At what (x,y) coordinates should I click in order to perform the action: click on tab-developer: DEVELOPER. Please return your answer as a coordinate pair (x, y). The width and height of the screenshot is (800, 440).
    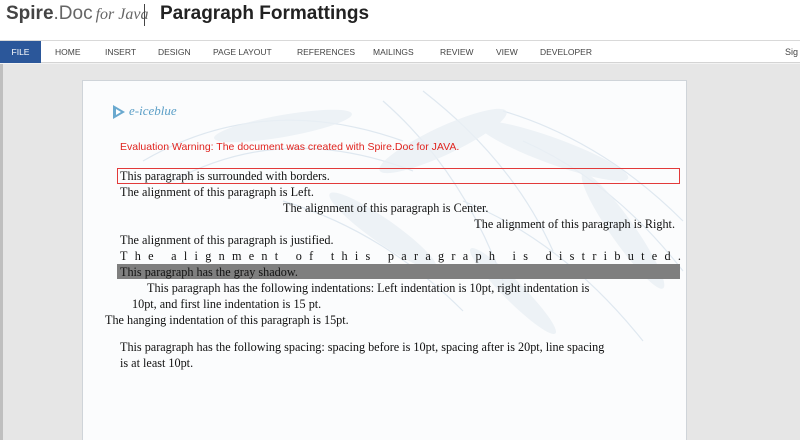
    Looking at the image, I should click on (566, 52).